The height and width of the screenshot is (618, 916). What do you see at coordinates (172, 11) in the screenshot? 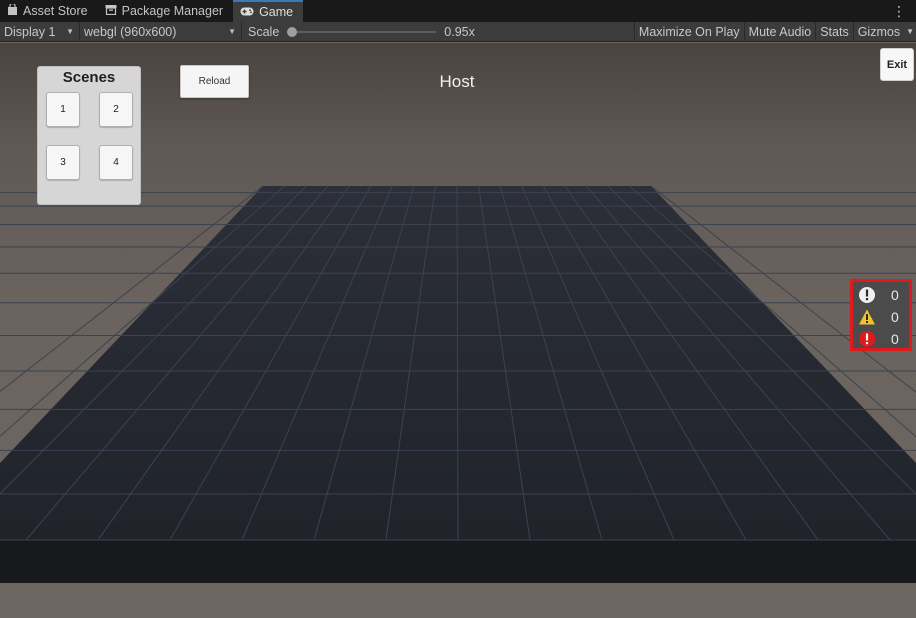
I see `tab-label: Package Manager` at bounding box center [172, 11].